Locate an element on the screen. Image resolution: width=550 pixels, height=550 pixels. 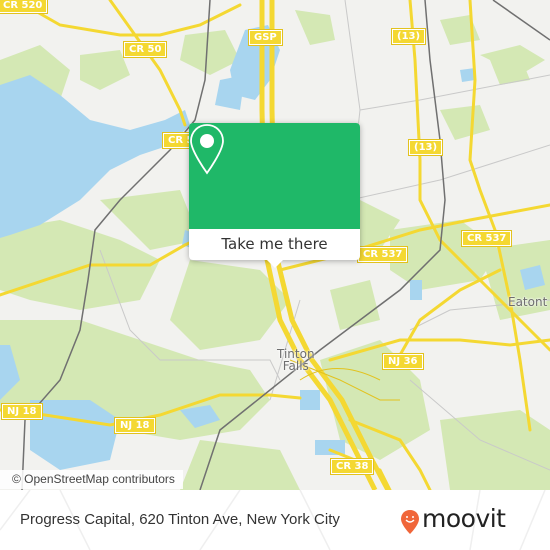
road-shield-cr-520: CR 520 is located at coordinates (24, 6).